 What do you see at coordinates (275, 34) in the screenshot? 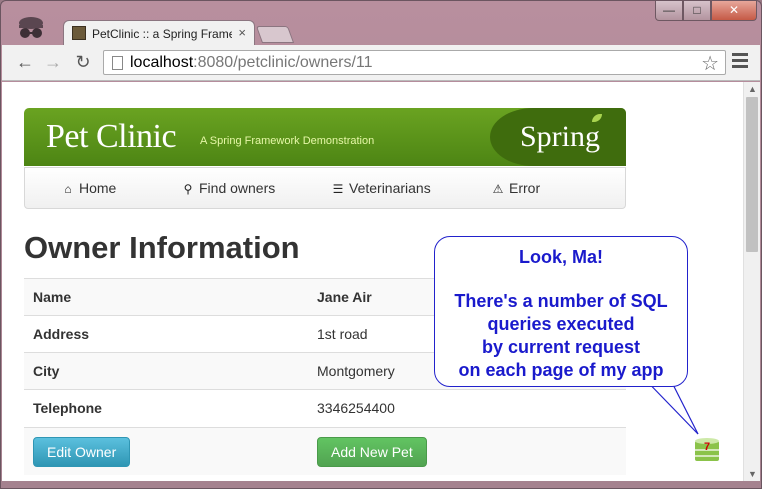
I see `new-tab-button` at bounding box center [275, 34].